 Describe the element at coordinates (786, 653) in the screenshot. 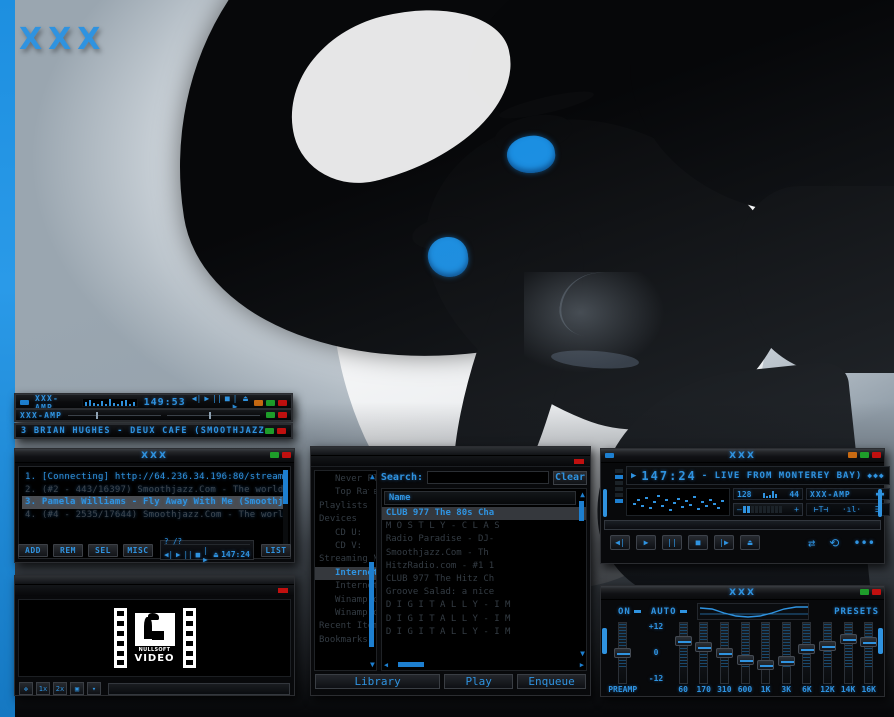

I see `eq-band-slider-3k` at that location.